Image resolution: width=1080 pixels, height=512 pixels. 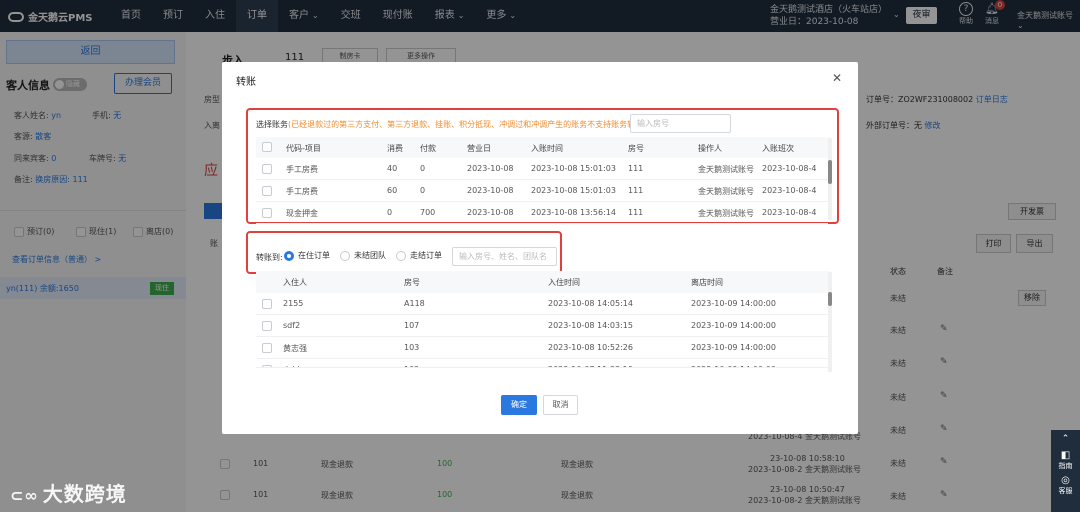 What do you see at coordinates (292, 325) in the screenshot?
I see `target-cell-guest: sdf2` at bounding box center [292, 325].